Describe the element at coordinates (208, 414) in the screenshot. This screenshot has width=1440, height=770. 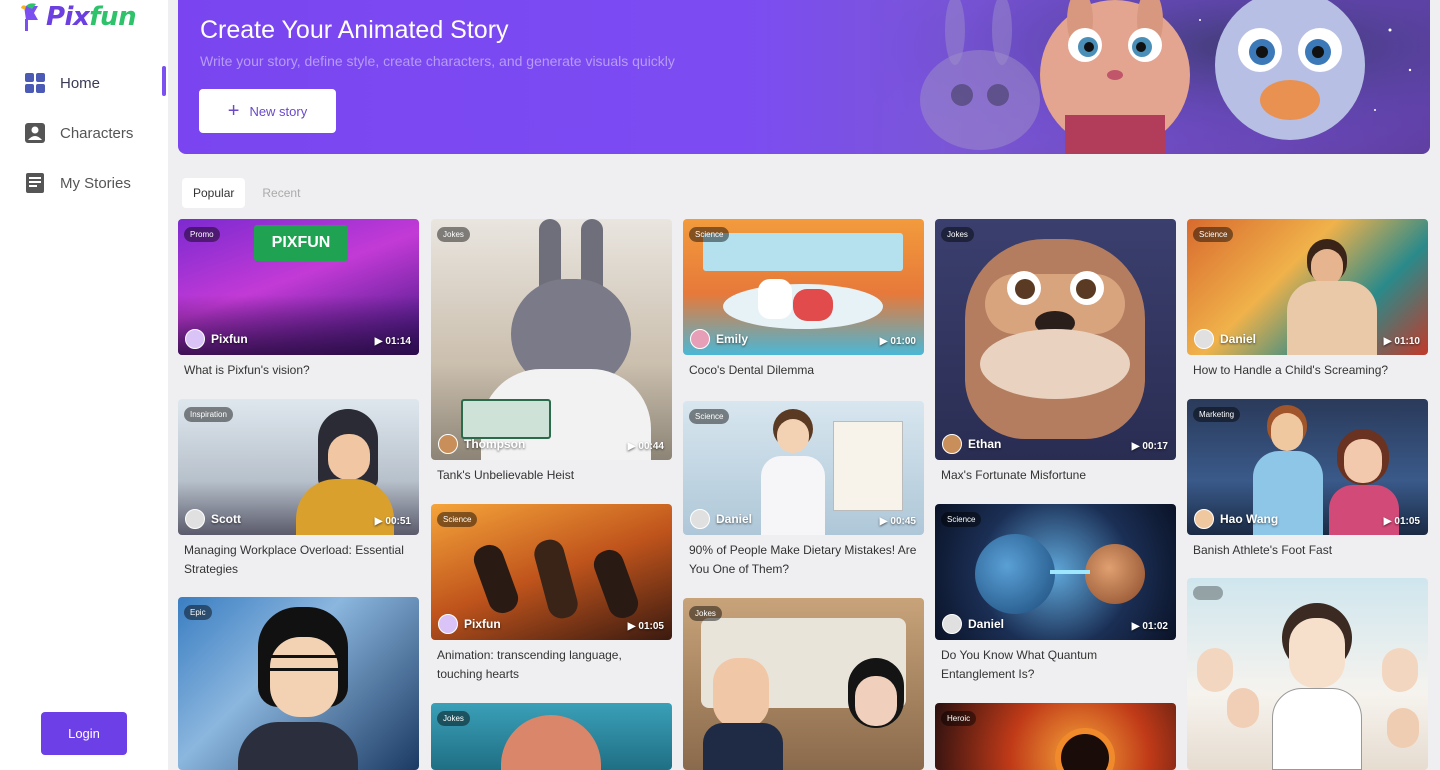
I see `category-badge: Inspiration` at that location.